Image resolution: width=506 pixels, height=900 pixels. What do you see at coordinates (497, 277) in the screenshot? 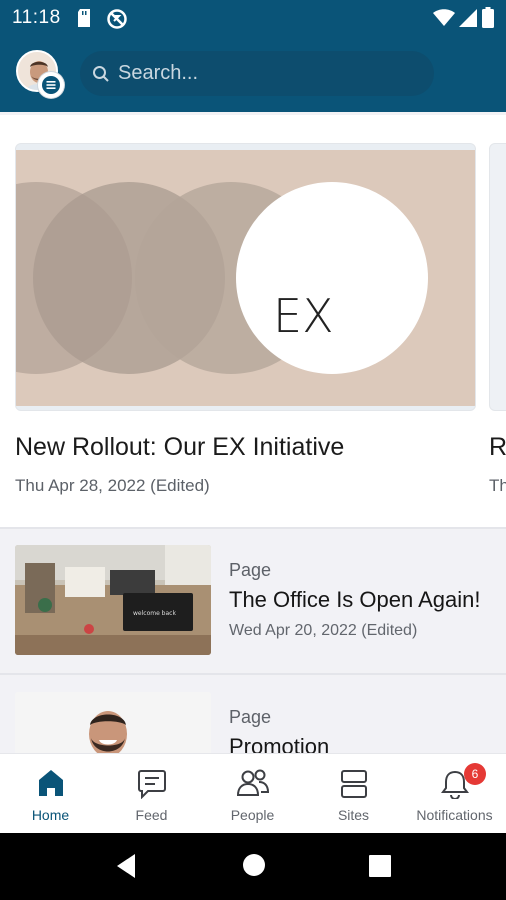
I see `next-featured-card-image` at bounding box center [497, 277].